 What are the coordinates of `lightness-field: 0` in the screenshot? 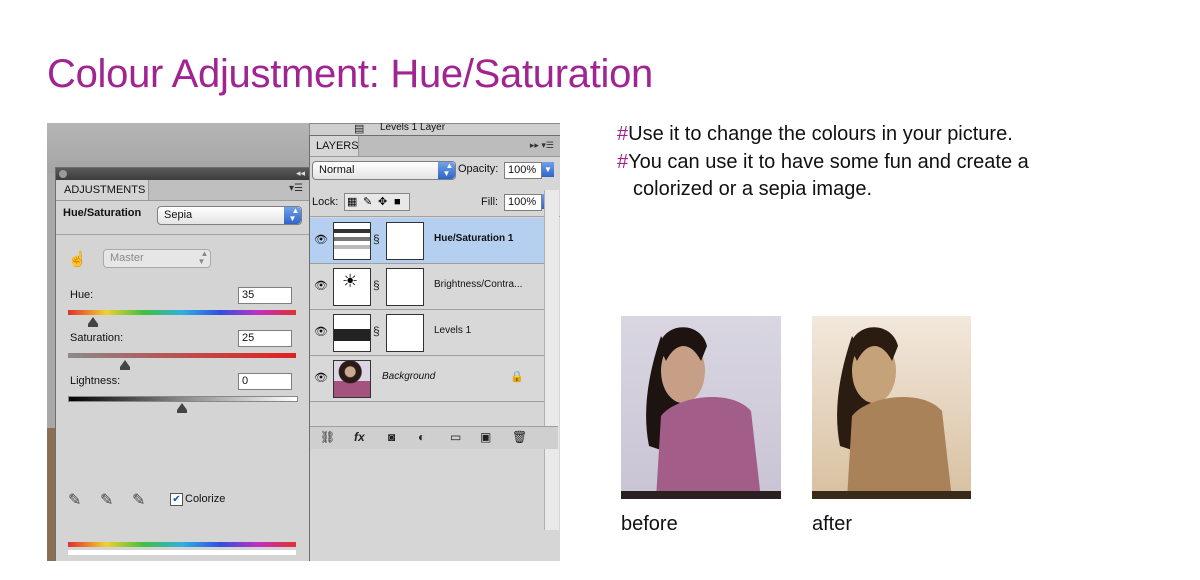 It's located at (265, 381).